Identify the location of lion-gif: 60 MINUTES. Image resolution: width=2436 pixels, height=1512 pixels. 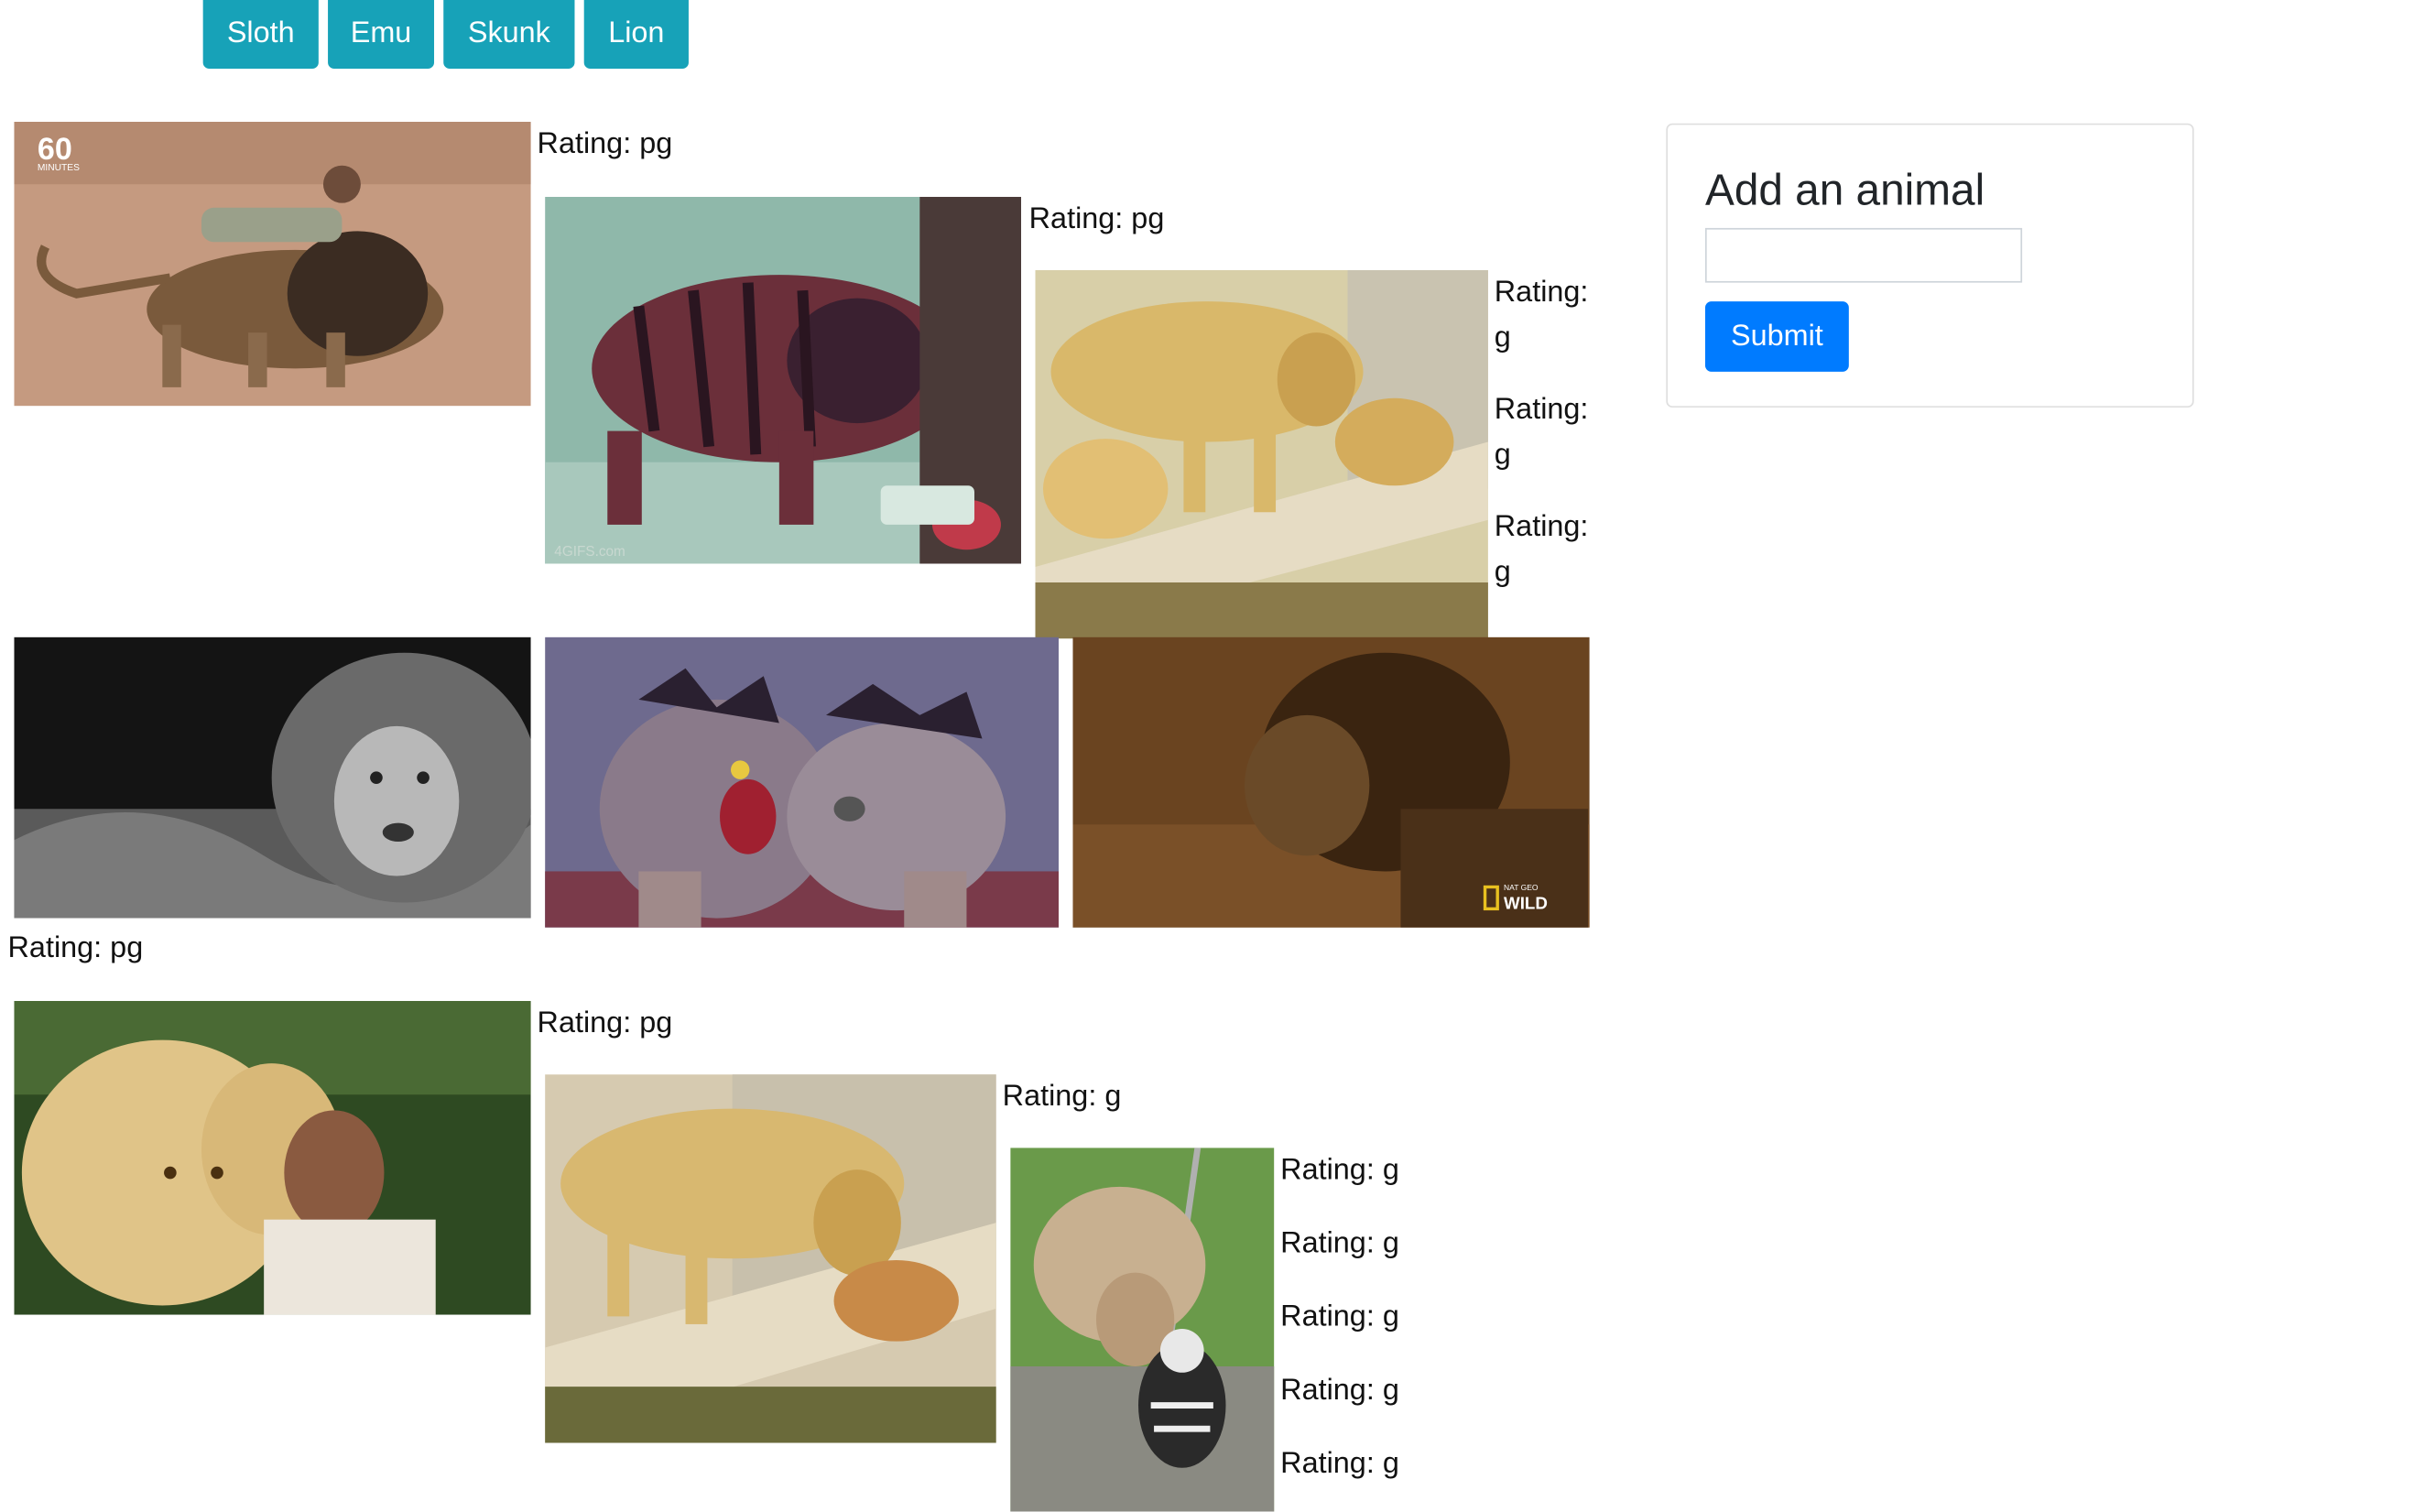
(272, 264).